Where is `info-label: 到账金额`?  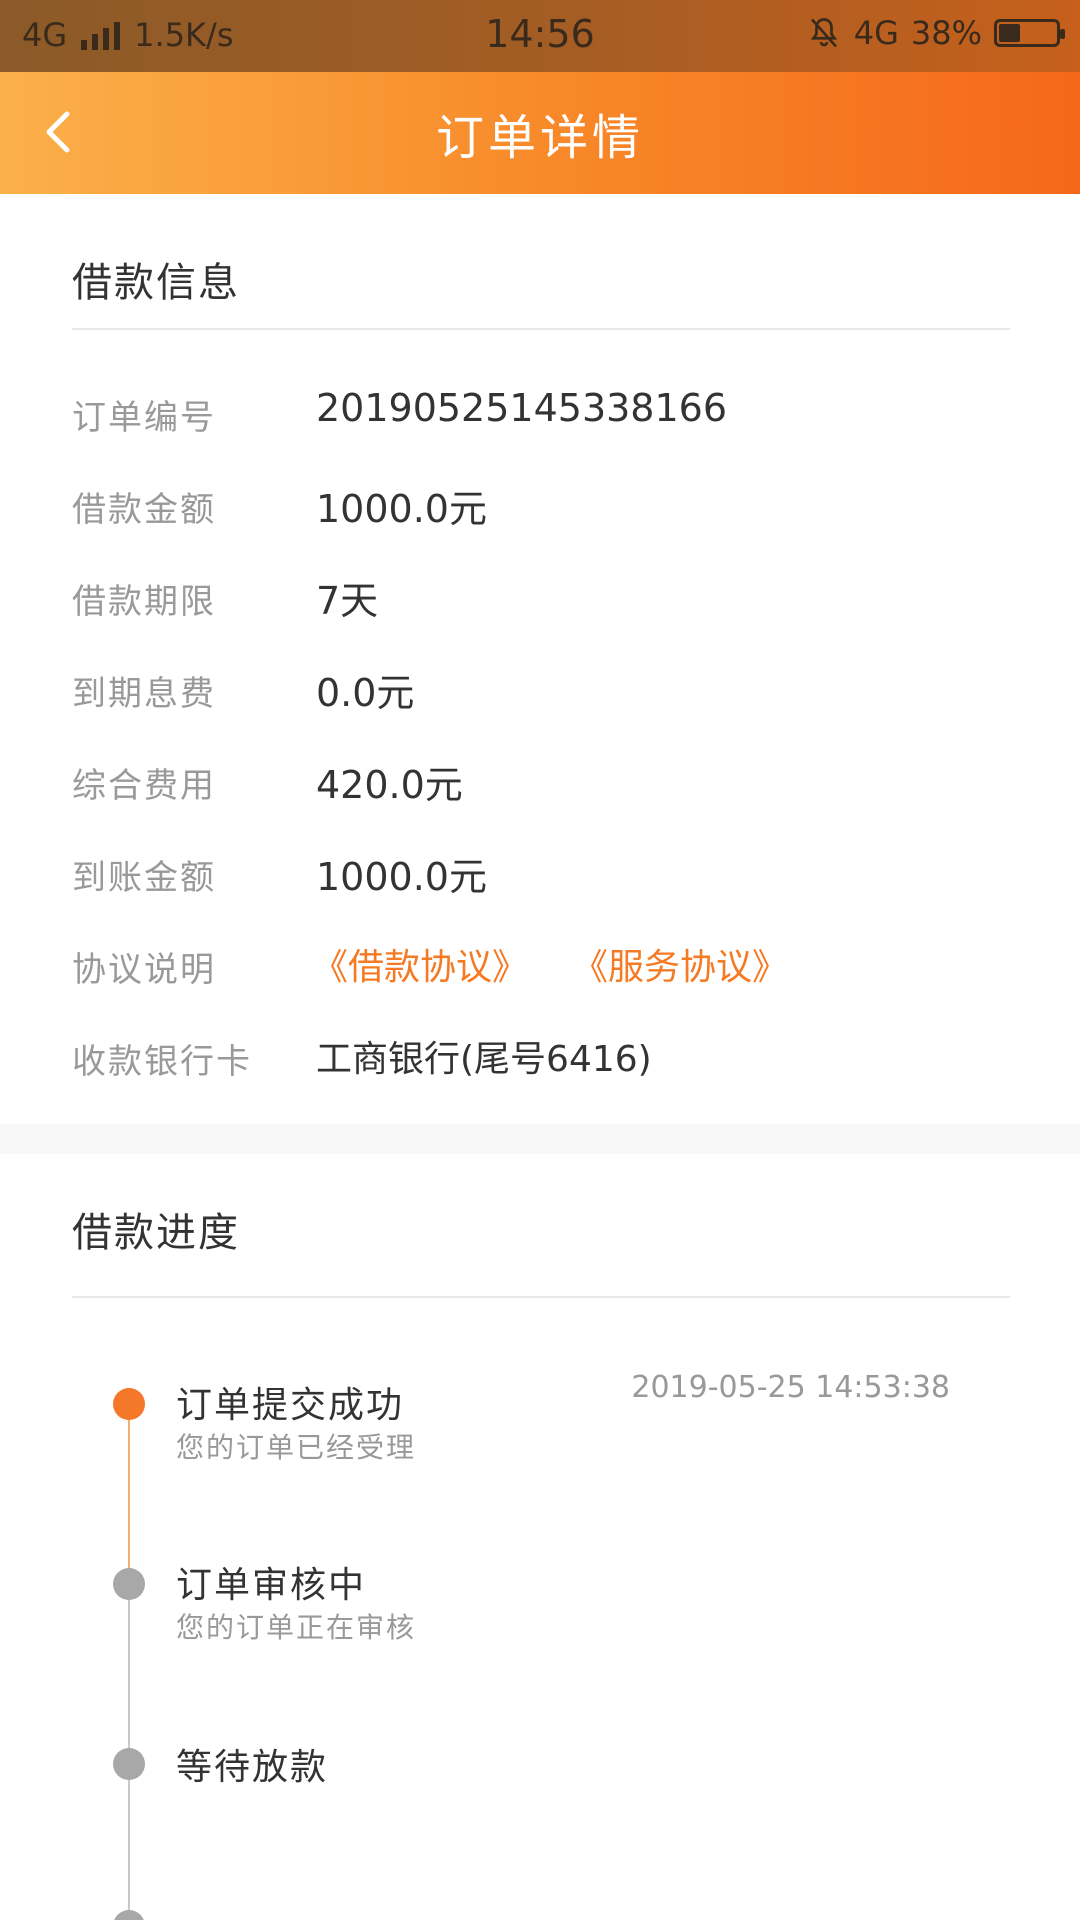
info-label: 到账金额 is located at coordinates (144, 878).